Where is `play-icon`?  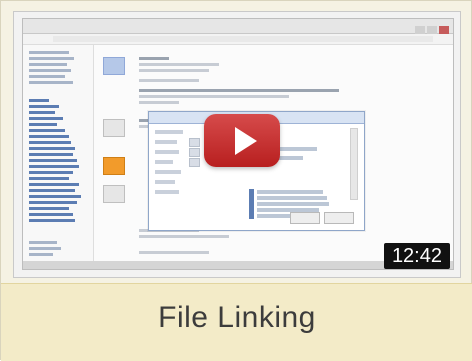
play-icon is located at coordinates (246, 141).